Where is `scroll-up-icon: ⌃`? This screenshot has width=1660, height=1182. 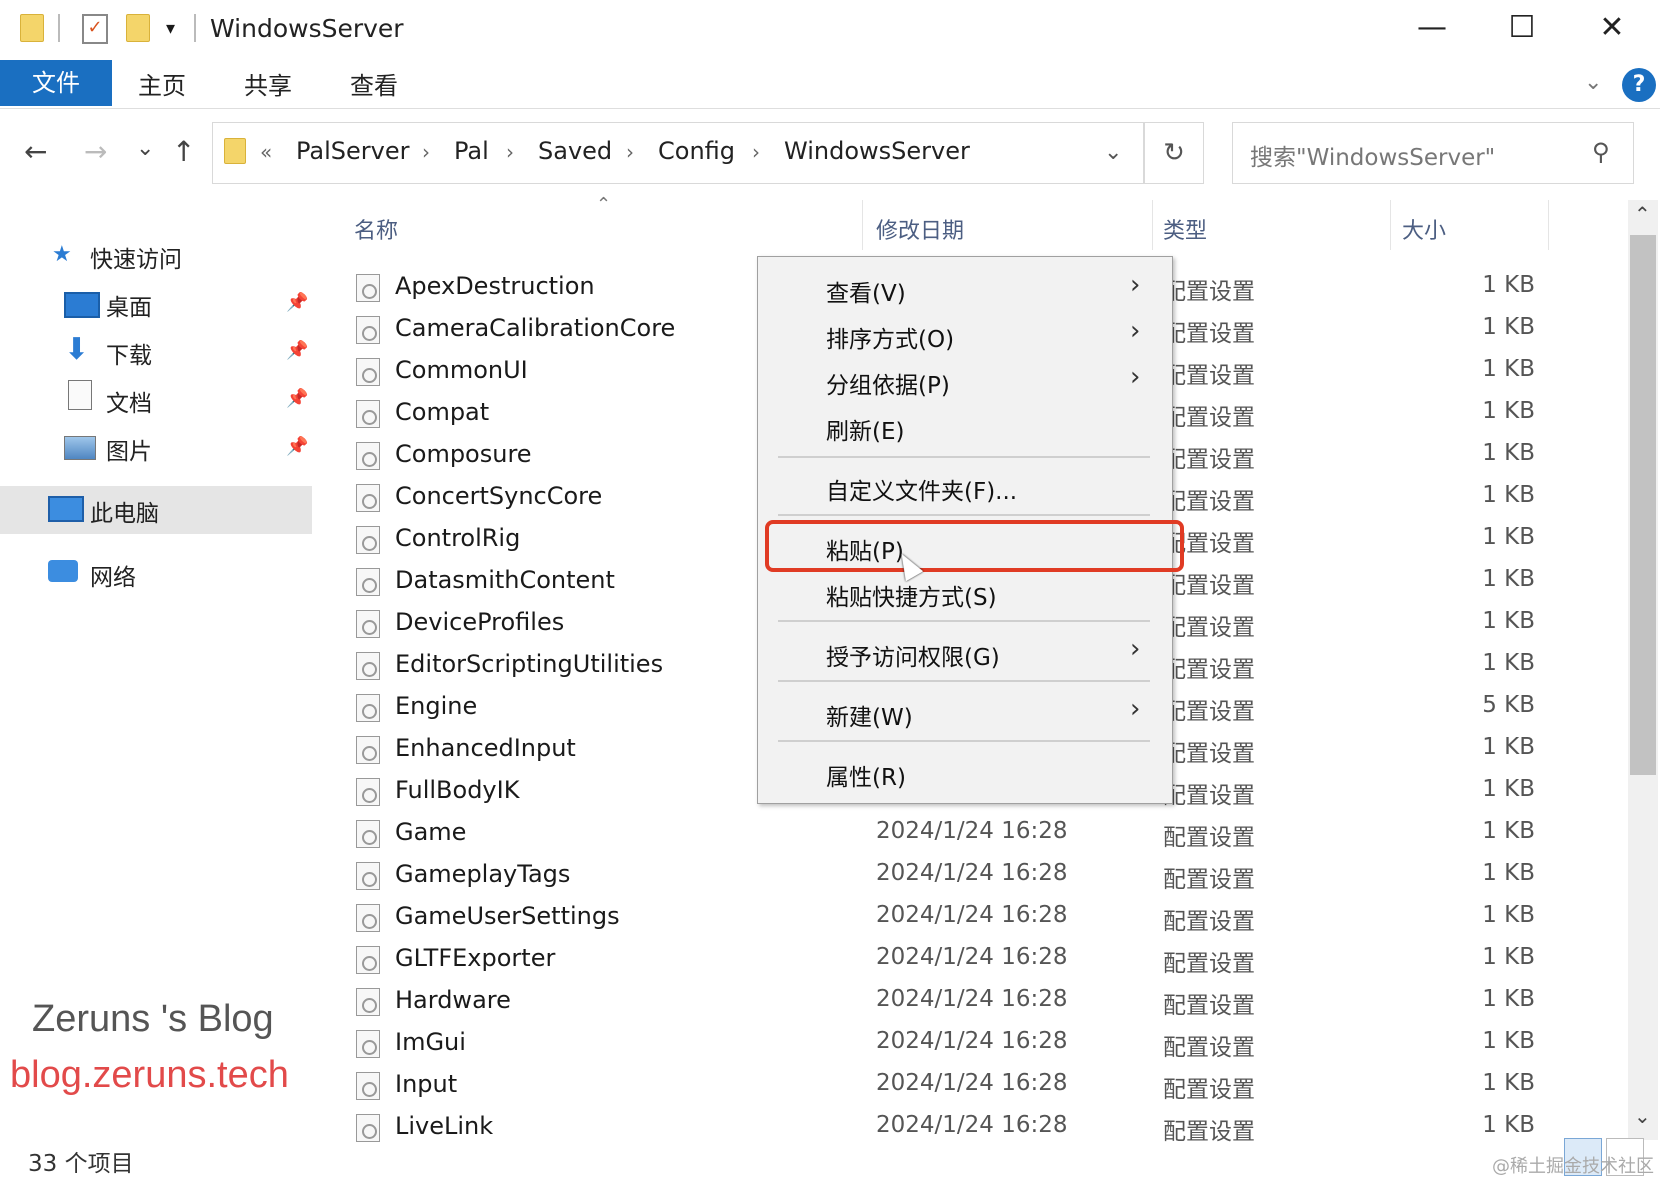 scroll-up-icon: ⌃ is located at coordinates (1642, 214).